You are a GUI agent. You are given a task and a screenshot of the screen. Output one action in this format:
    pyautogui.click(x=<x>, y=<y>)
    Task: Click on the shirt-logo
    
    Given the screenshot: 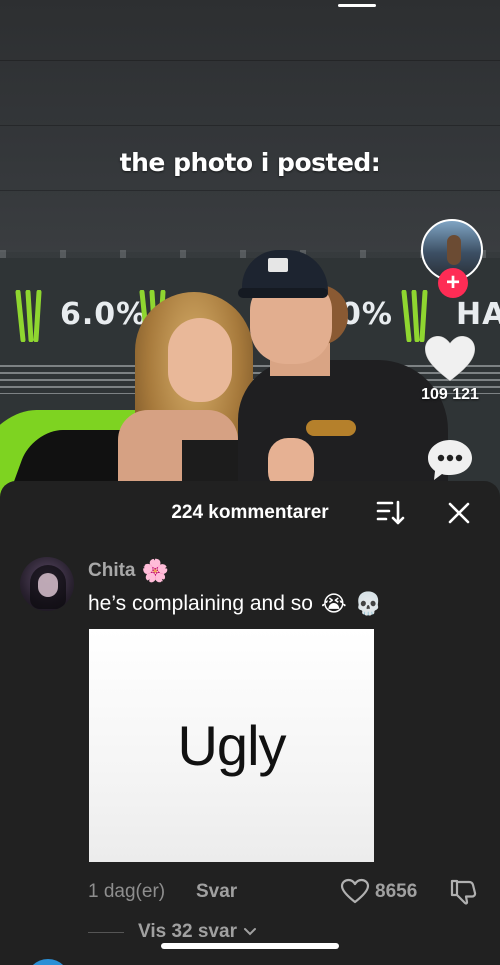 What is the action you would take?
    pyautogui.click(x=331, y=428)
    